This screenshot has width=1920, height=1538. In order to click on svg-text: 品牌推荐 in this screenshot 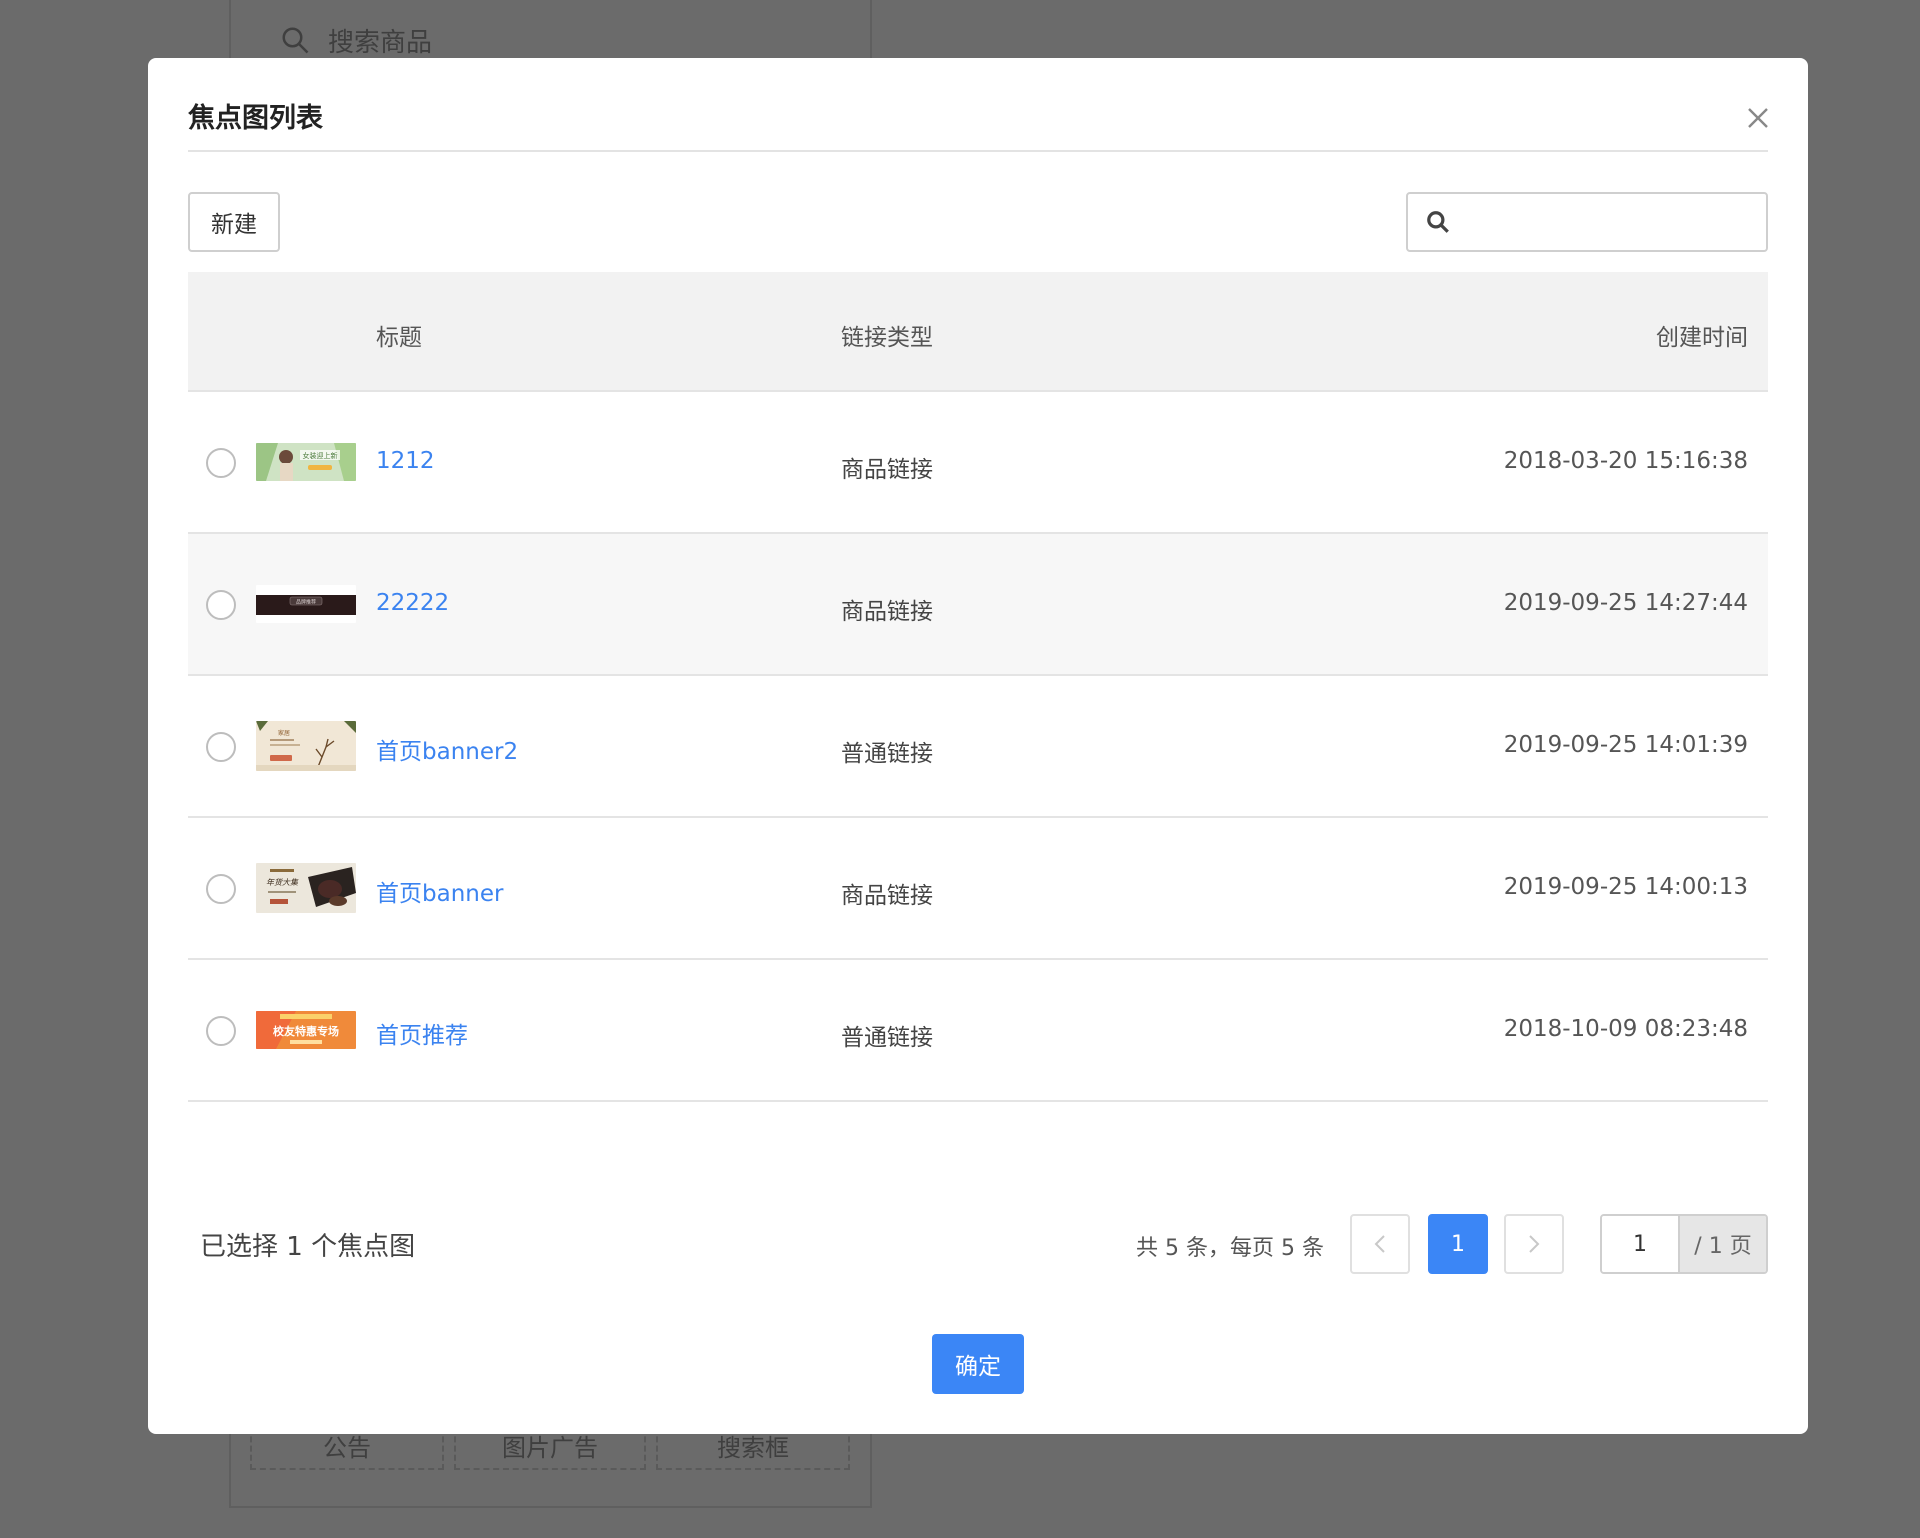, I will do `click(306, 602)`.